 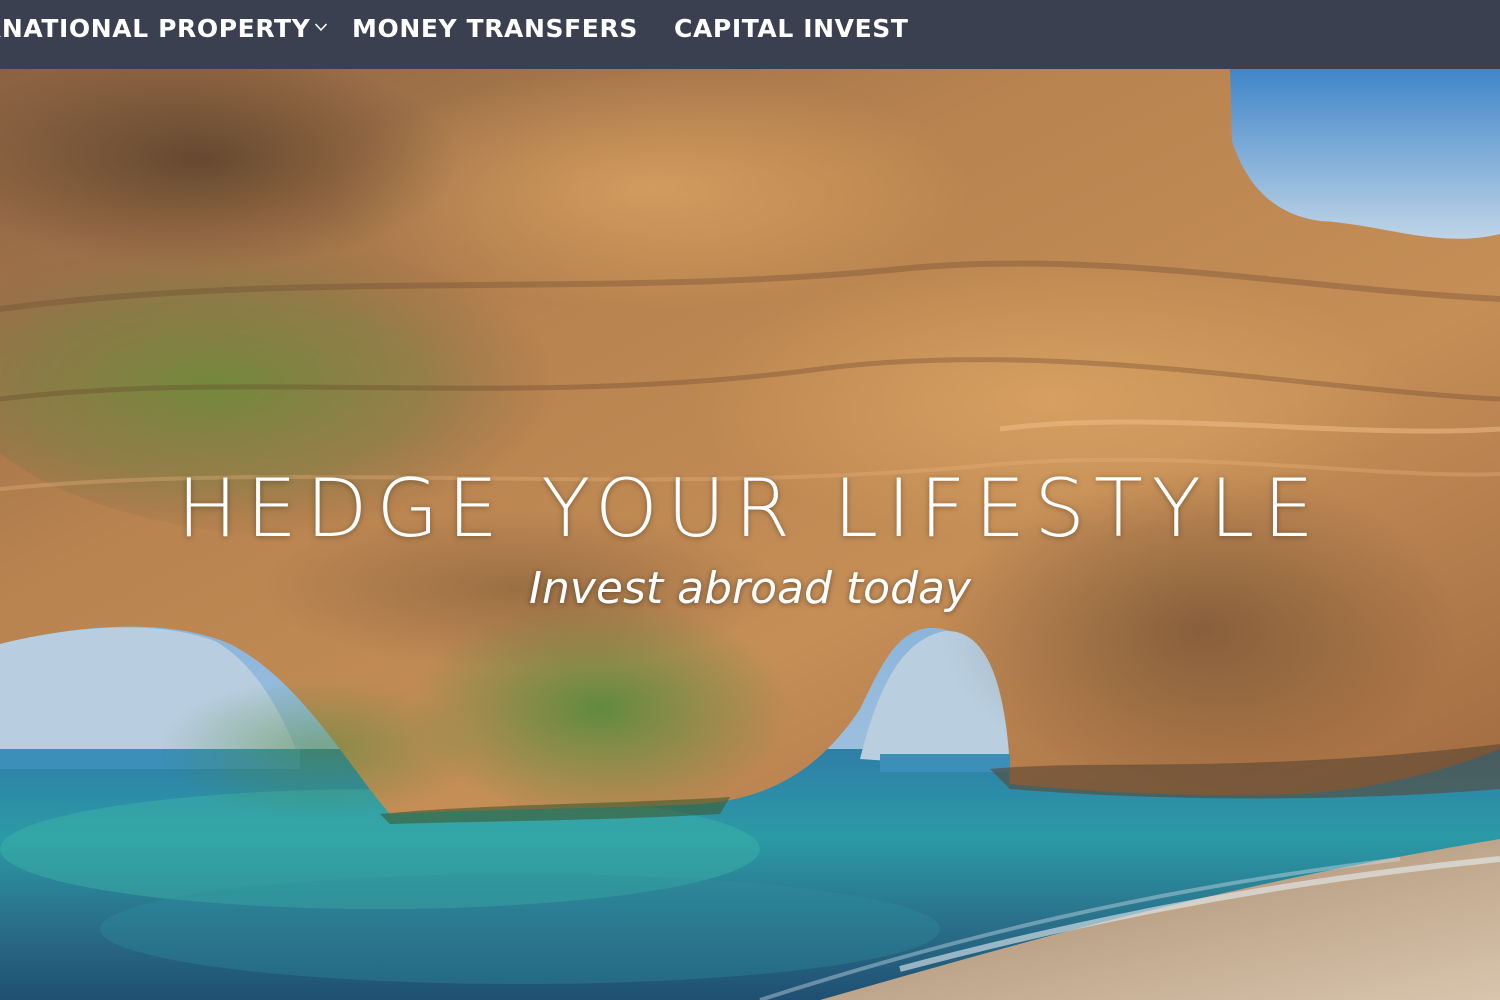 I want to click on nav-item-capital-invest: CAPITAL INVEST, so click(x=791, y=29).